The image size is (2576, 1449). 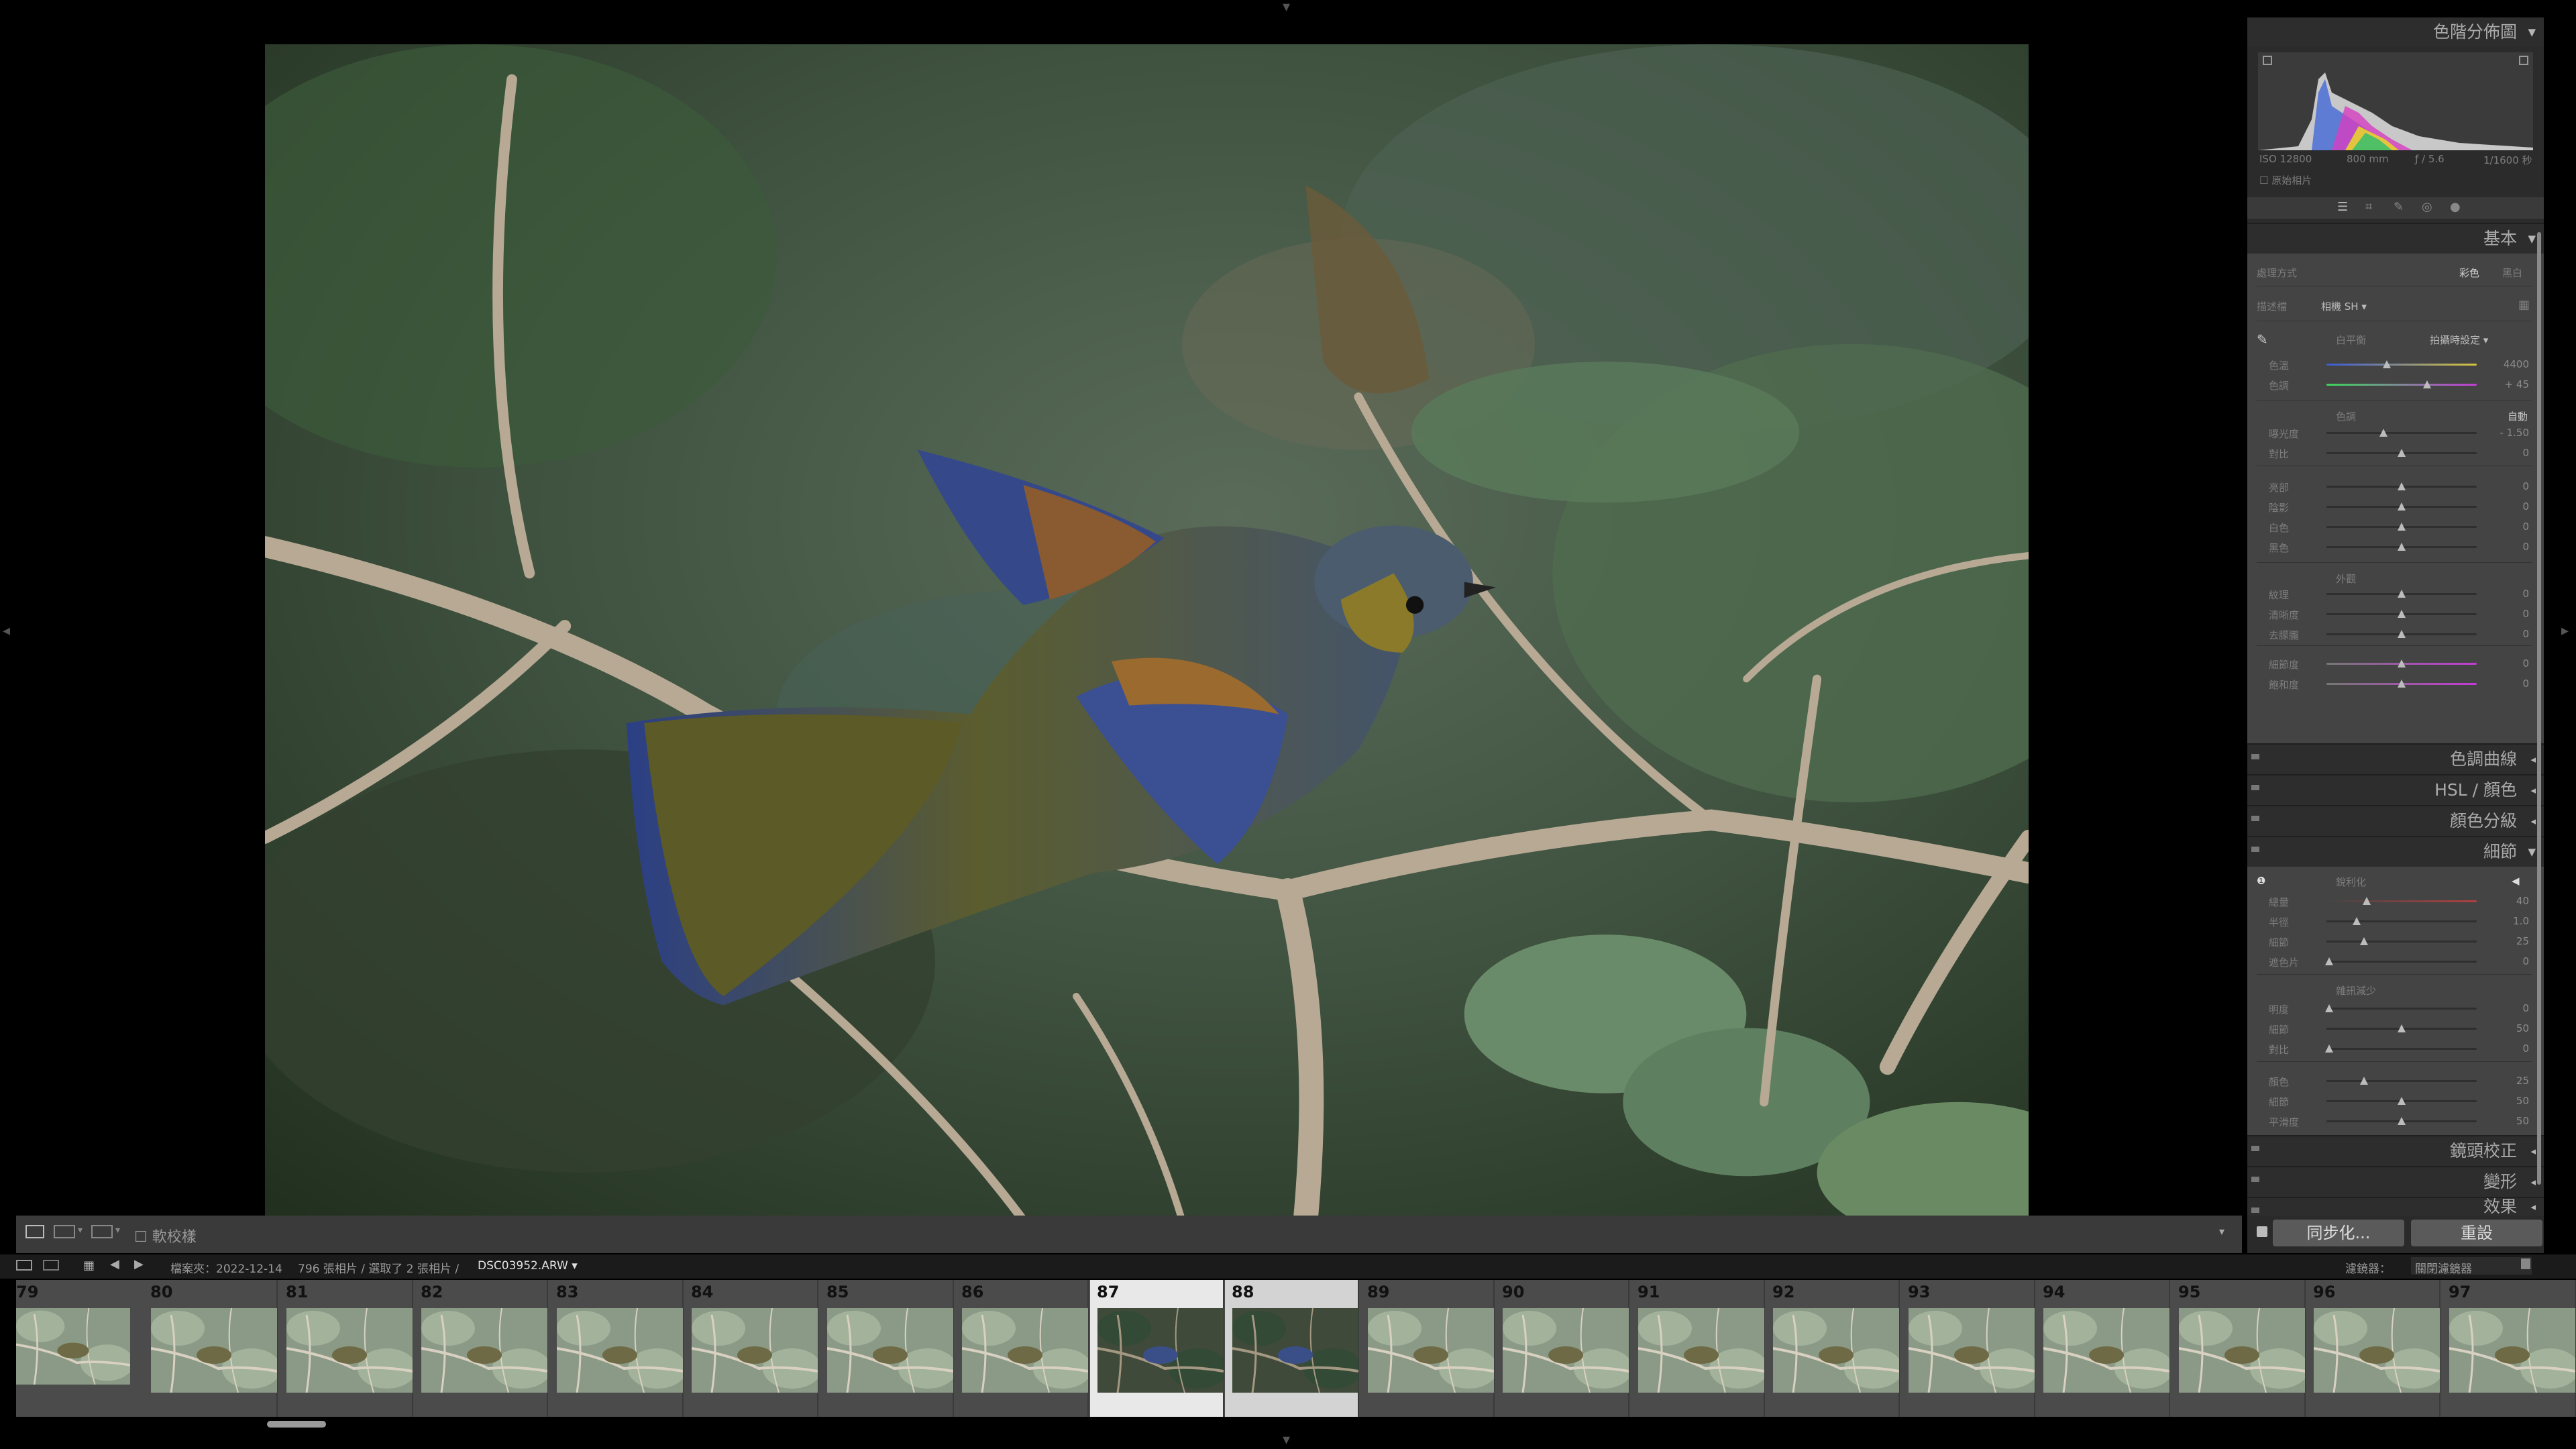 I want to click on sharpen-masking-slider-thumb, so click(x=2329, y=961).